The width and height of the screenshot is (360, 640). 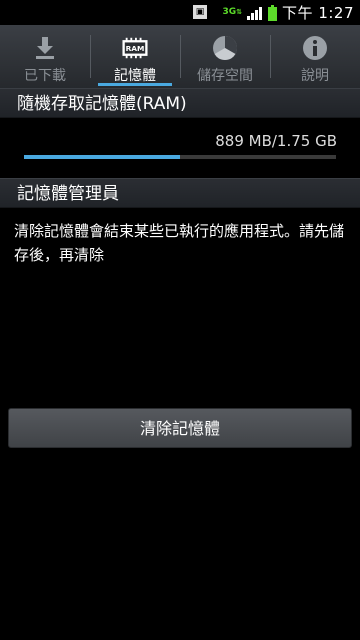 What do you see at coordinates (45, 48) in the screenshot?
I see `download-icon` at bounding box center [45, 48].